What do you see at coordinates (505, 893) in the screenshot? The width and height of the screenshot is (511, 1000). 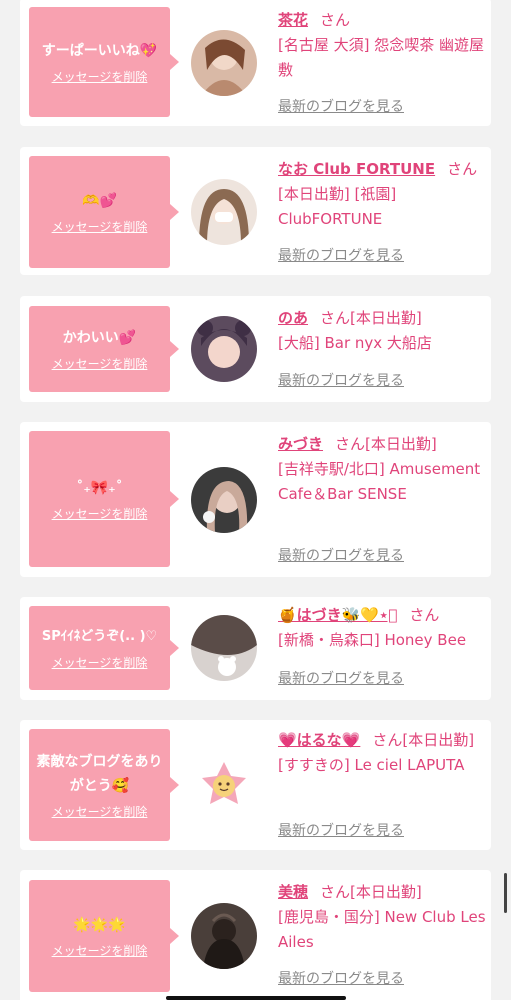 I see `scrollbar` at bounding box center [505, 893].